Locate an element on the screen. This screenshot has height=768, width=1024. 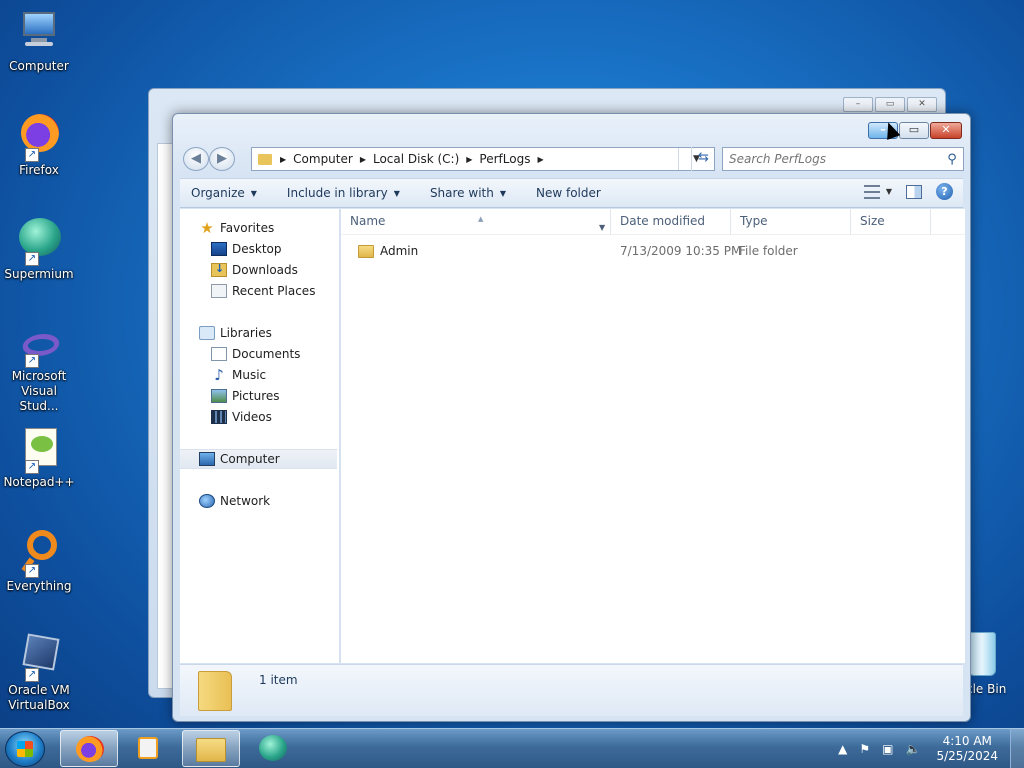
desktop-icon-virtualbox: ↗ Oracle VM VirtualBox is located at coordinates (39, 672).